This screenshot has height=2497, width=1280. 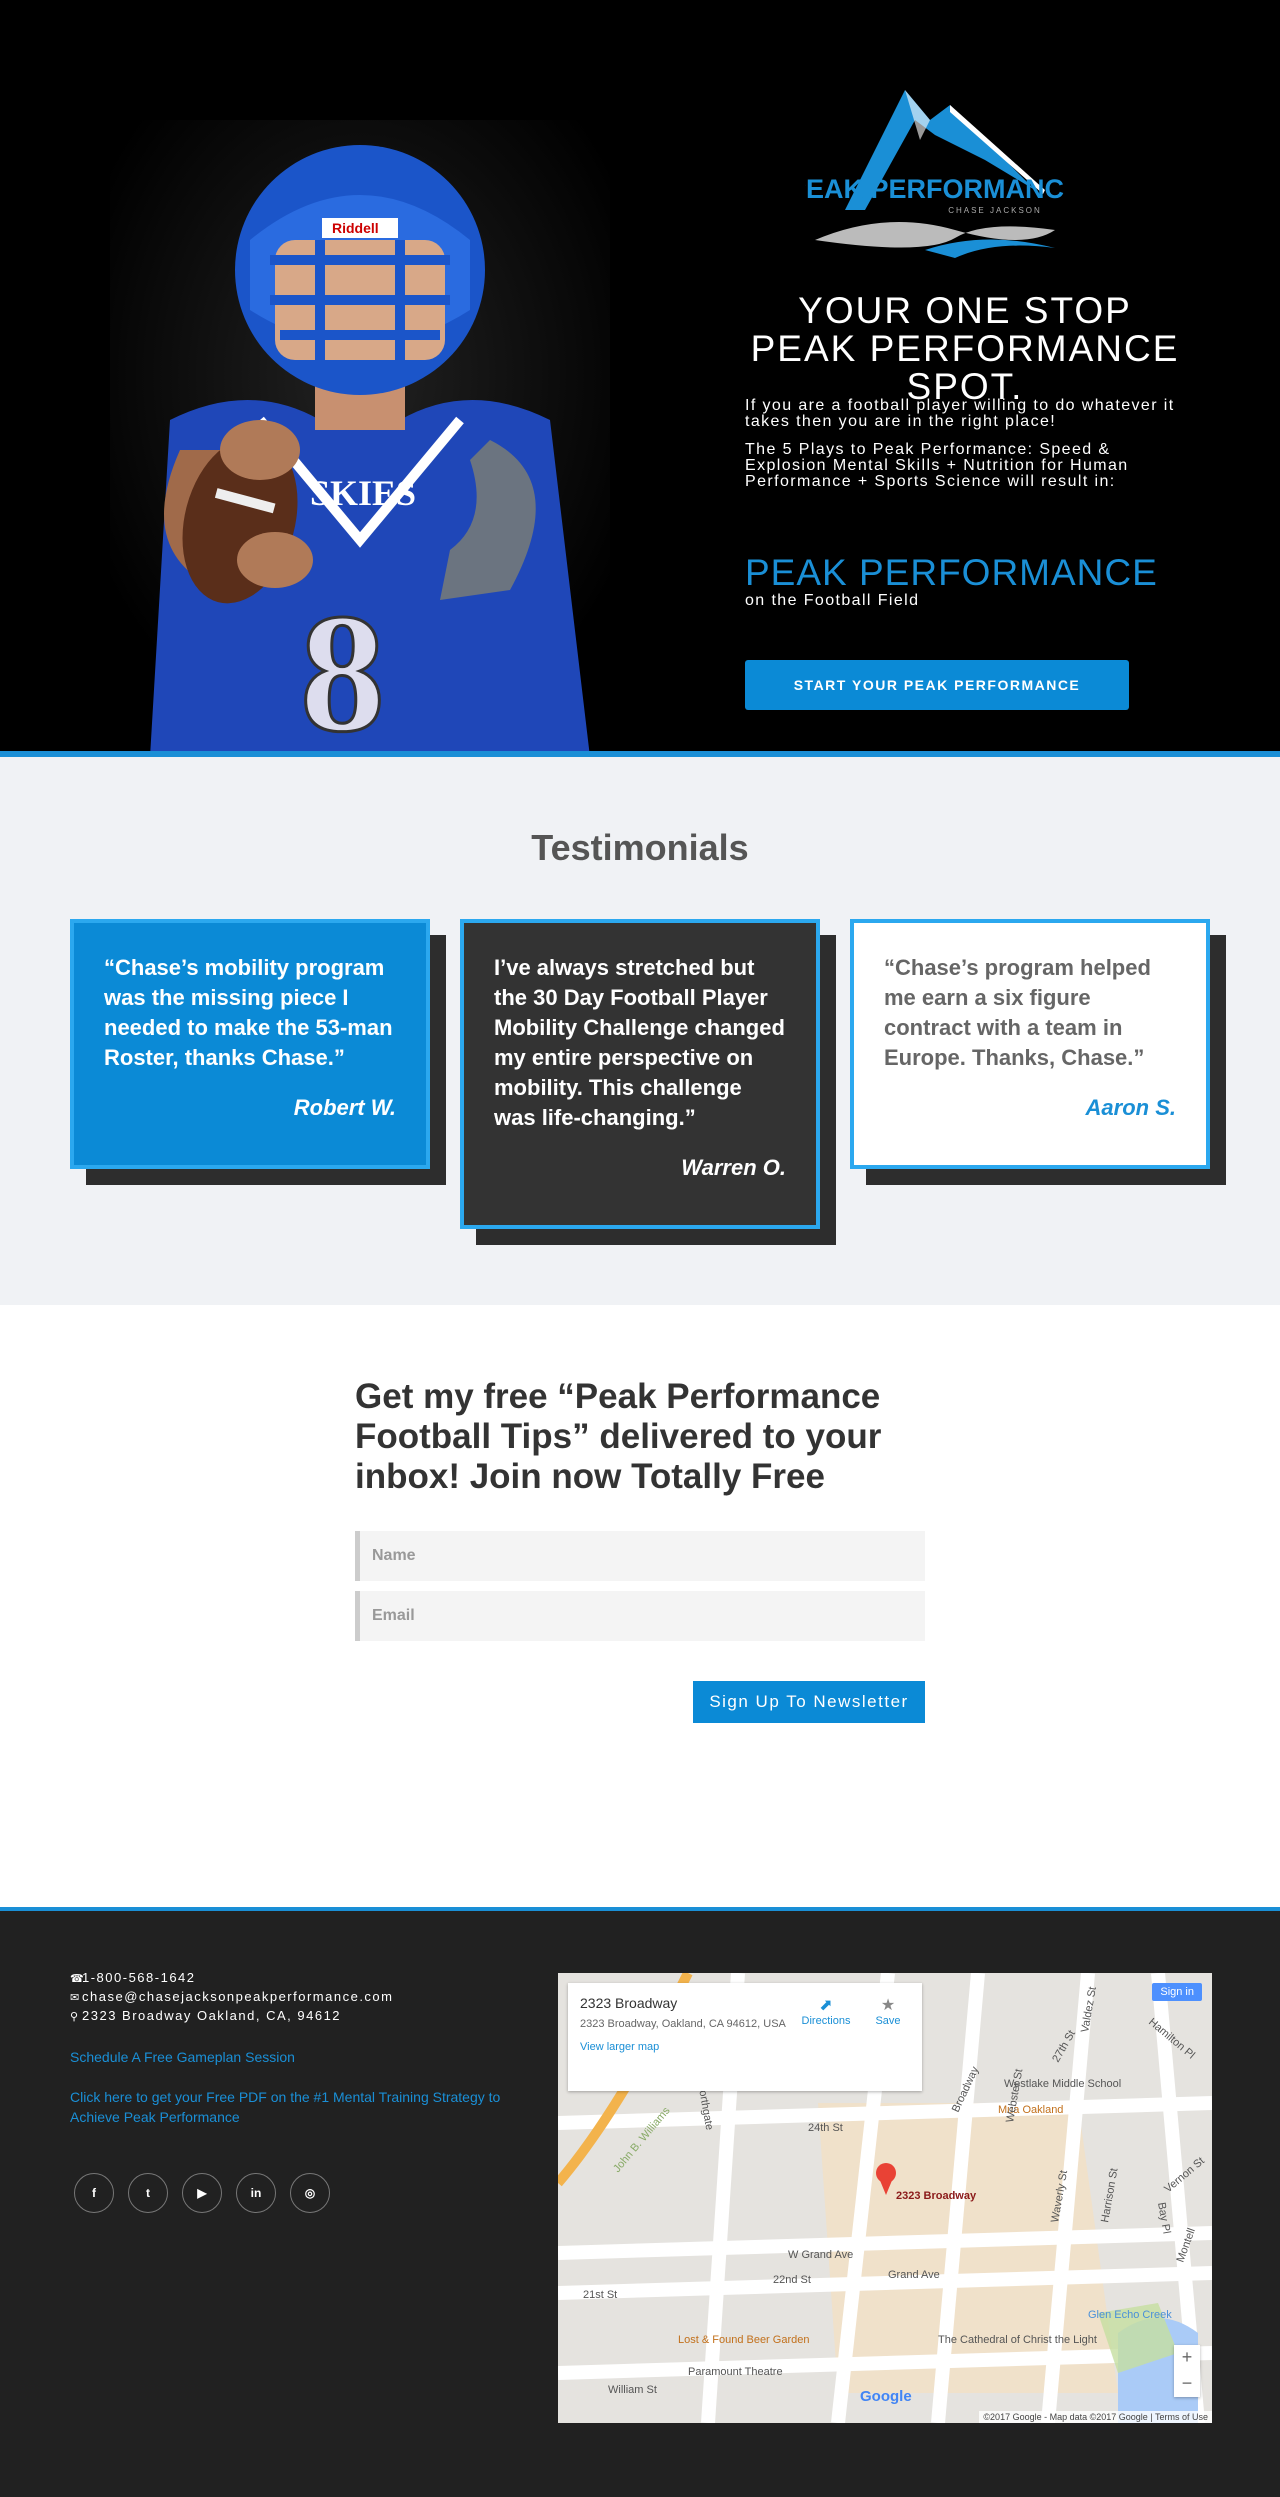 What do you see at coordinates (995, 210) in the screenshot?
I see `logo-subtitle: CHASE JACKSON` at bounding box center [995, 210].